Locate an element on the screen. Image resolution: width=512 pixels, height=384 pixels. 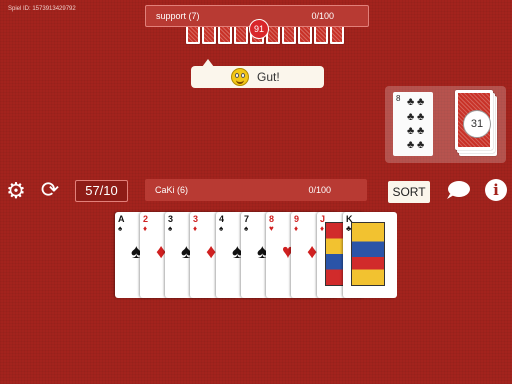
card-rank: 8 is located at coordinates (272, 219).